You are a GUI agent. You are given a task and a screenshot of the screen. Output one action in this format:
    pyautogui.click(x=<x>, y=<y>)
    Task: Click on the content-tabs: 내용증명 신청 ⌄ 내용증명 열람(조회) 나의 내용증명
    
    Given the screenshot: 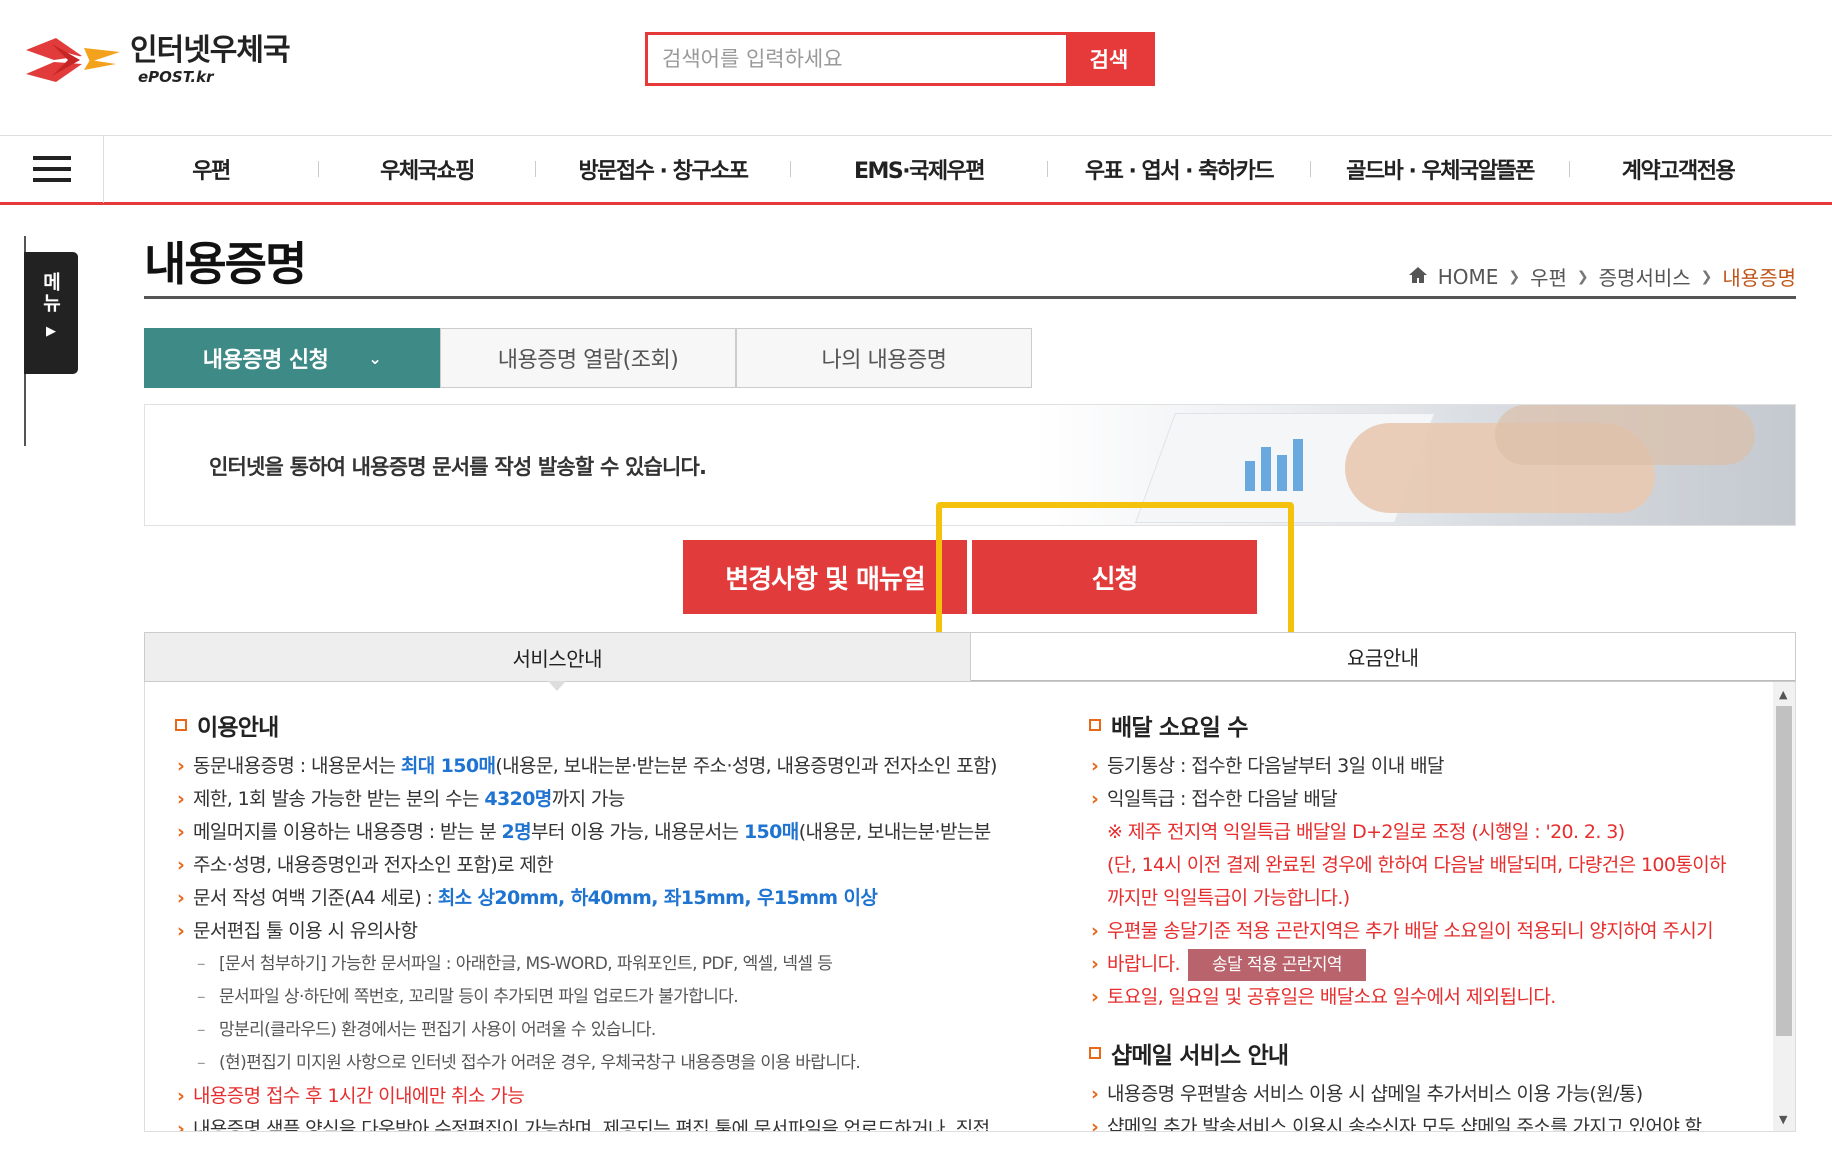 What is the action you would take?
    pyautogui.click(x=588, y=358)
    